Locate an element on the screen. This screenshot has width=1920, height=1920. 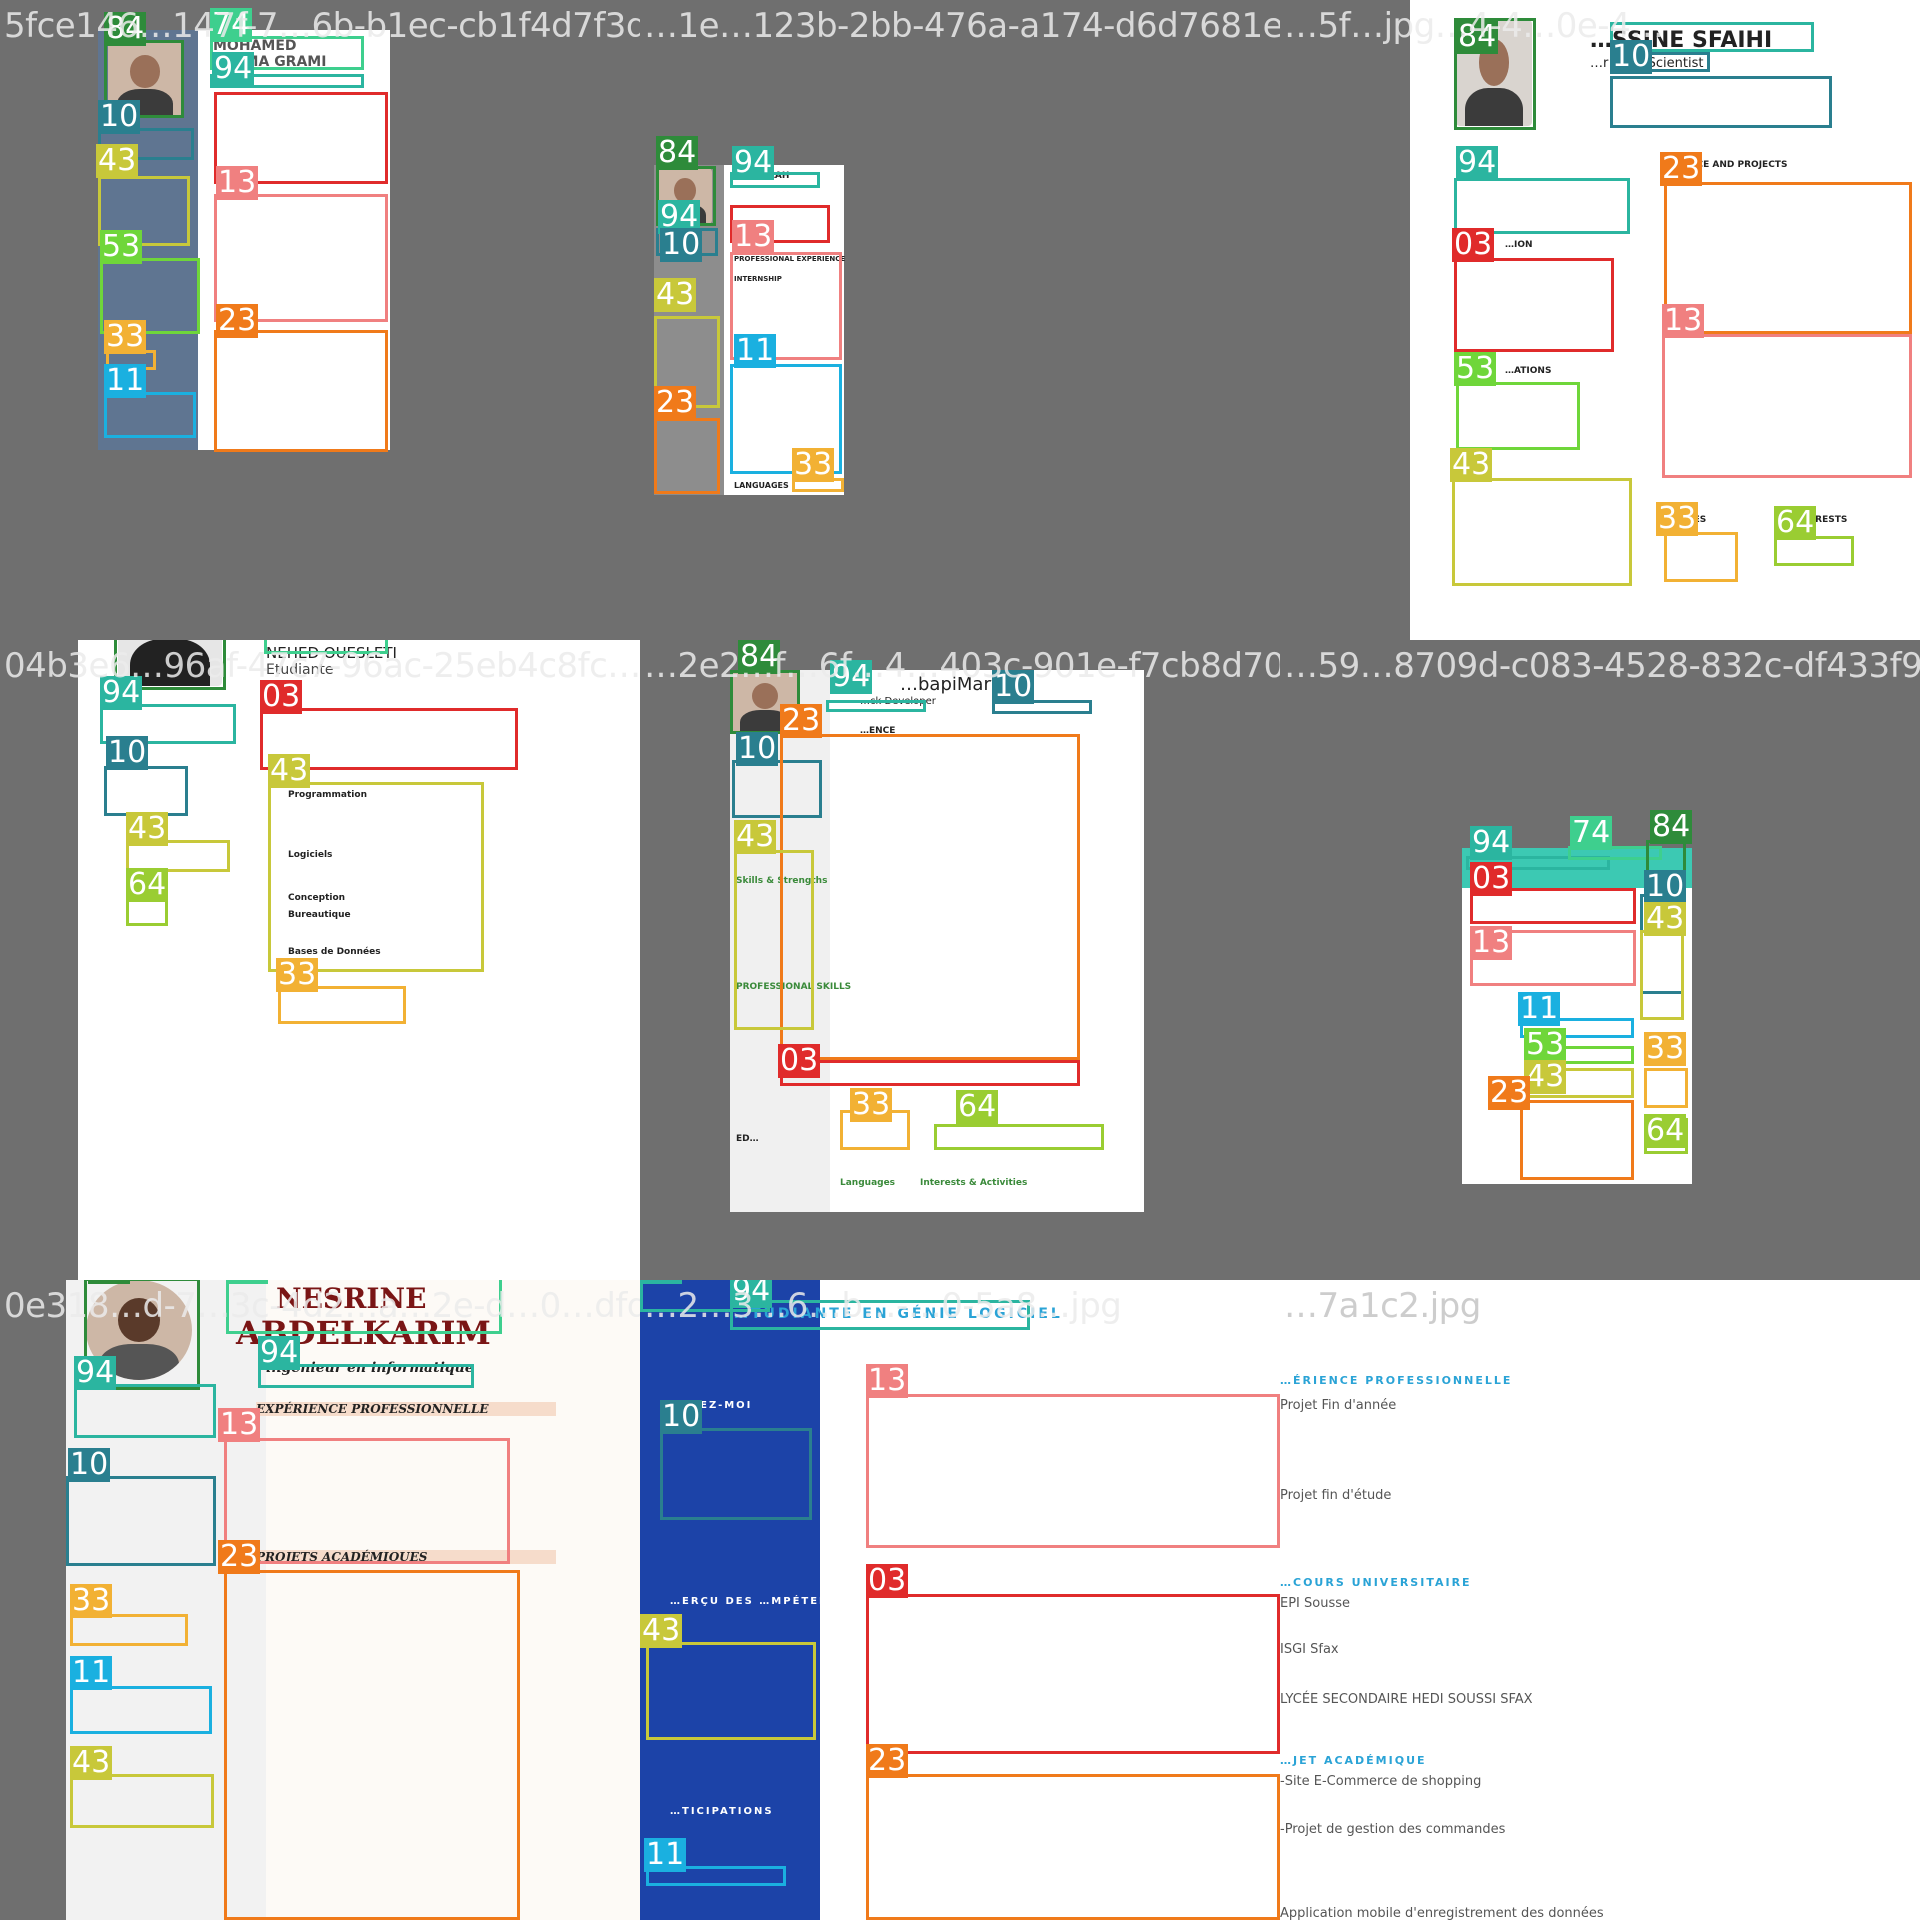
section-languages: LANGUAGES is located at coordinates (761, 485).